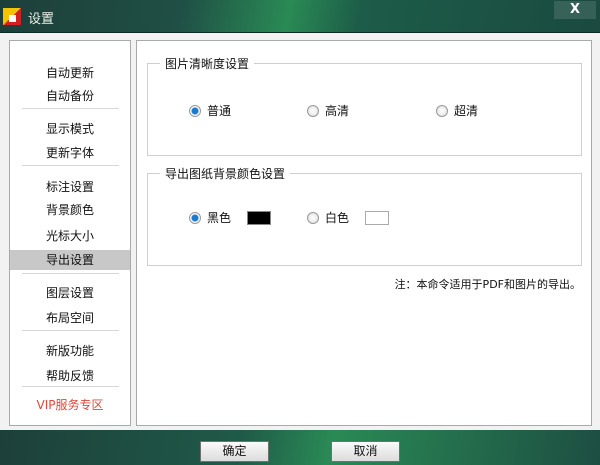 The height and width of the screenshot is (465, 600). Describe the element at coordinates (70, 96) in the screenshot. I see `sidebar-item-auto-backup: 自动备份` at that location.